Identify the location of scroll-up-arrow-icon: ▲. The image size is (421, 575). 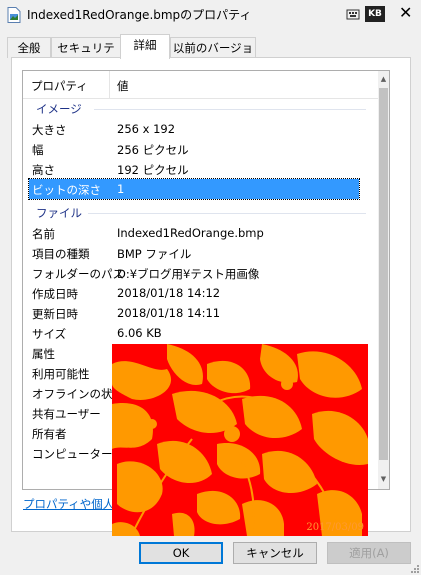
(383, 79).